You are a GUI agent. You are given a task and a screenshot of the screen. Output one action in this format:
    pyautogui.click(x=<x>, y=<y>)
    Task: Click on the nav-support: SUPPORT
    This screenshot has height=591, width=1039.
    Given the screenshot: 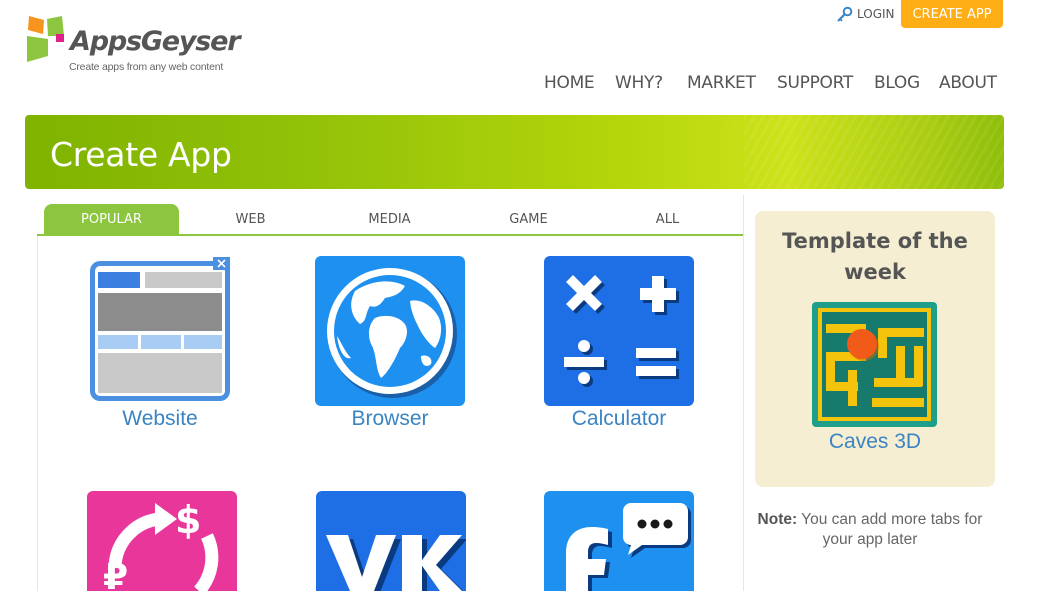 What is the action you would take?
    pyautogui.click(x=815, y=83)
    